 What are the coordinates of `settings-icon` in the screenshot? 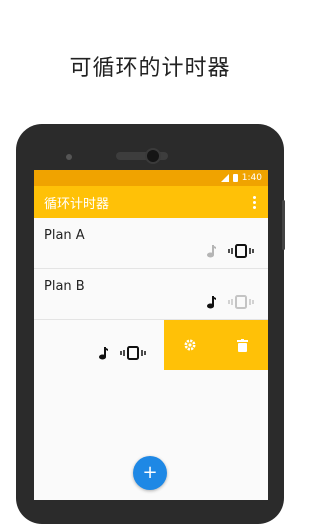 It's located at (190, 345).